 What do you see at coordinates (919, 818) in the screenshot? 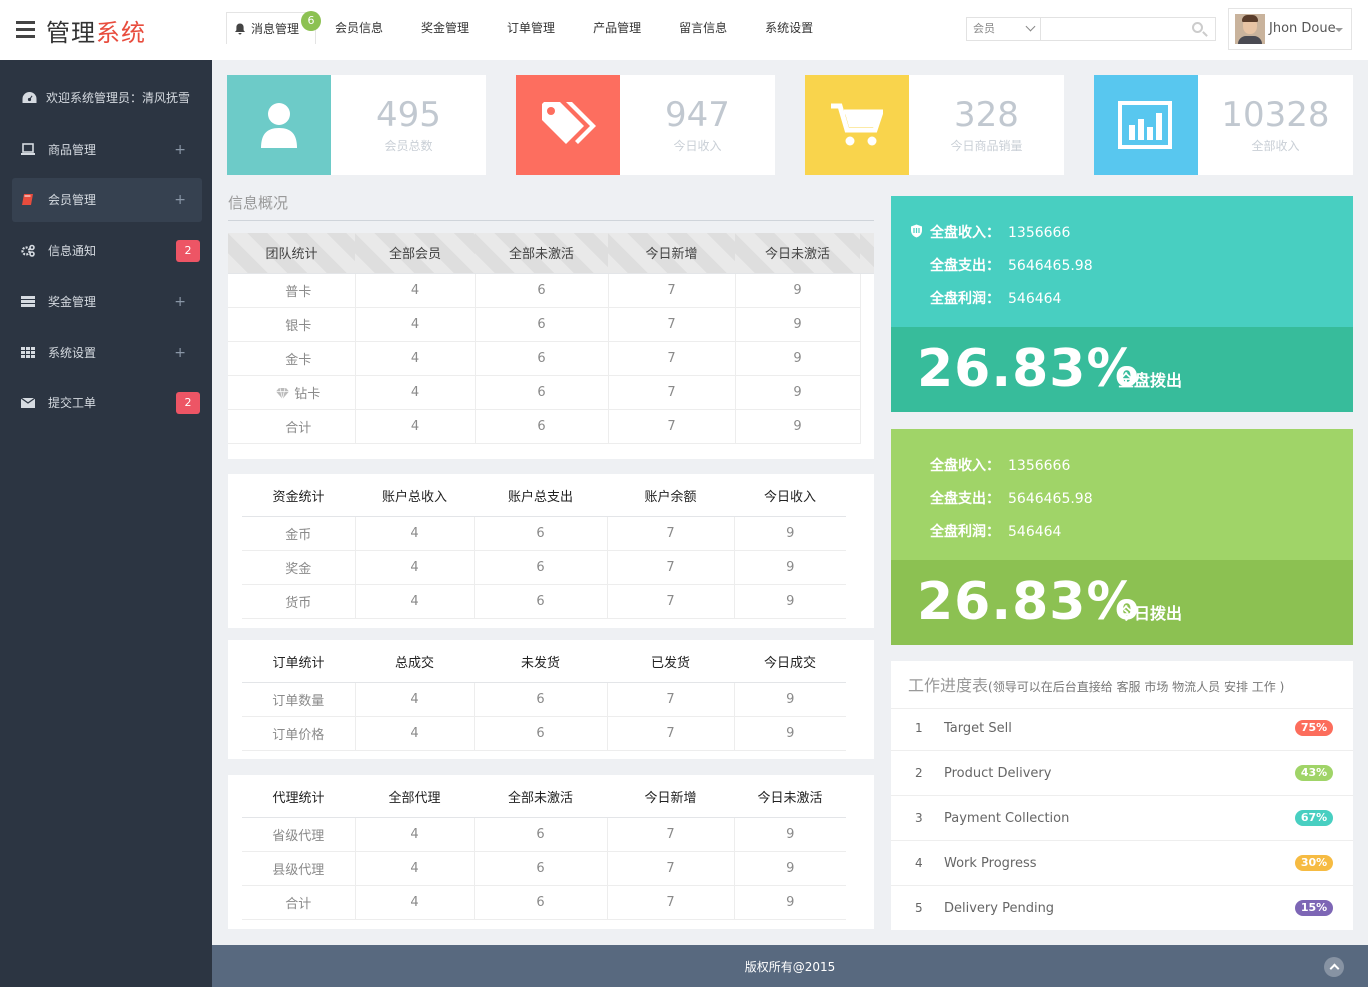
I see `item-number: 3` at bounding box center [919, 818].